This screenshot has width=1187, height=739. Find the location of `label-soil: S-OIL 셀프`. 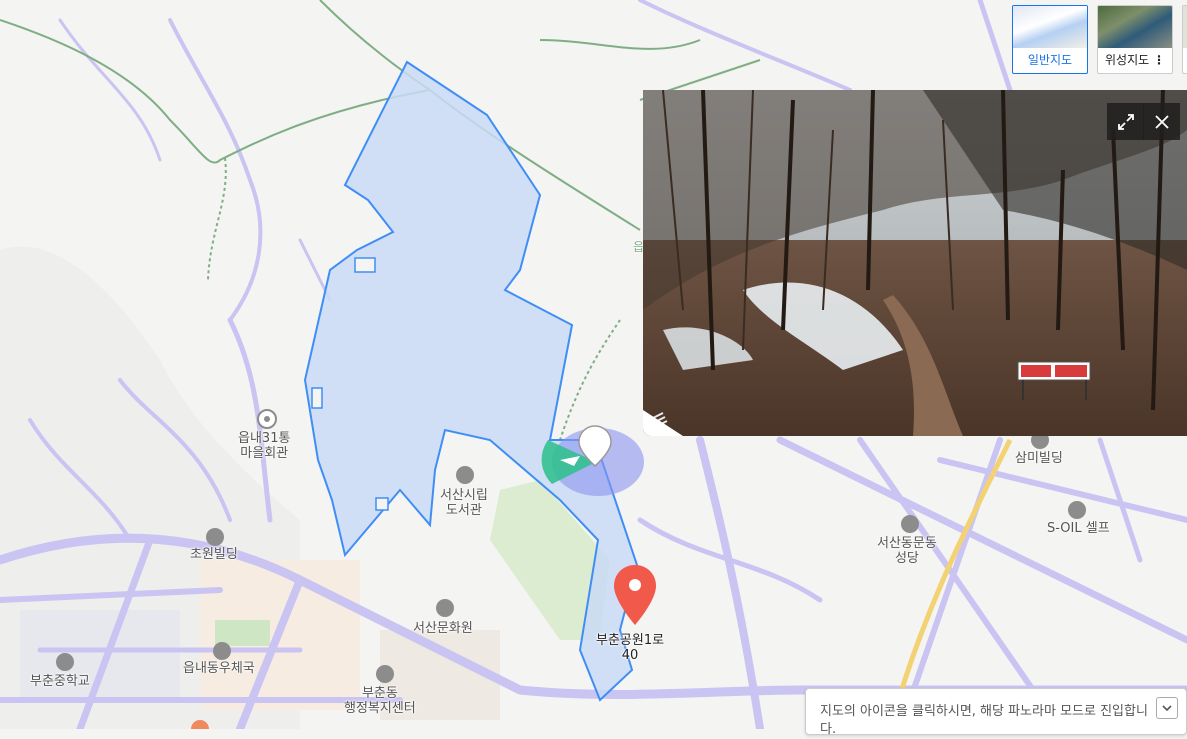

label-soil: S-OIL 셀프 is located at coordinates (1078, 528).